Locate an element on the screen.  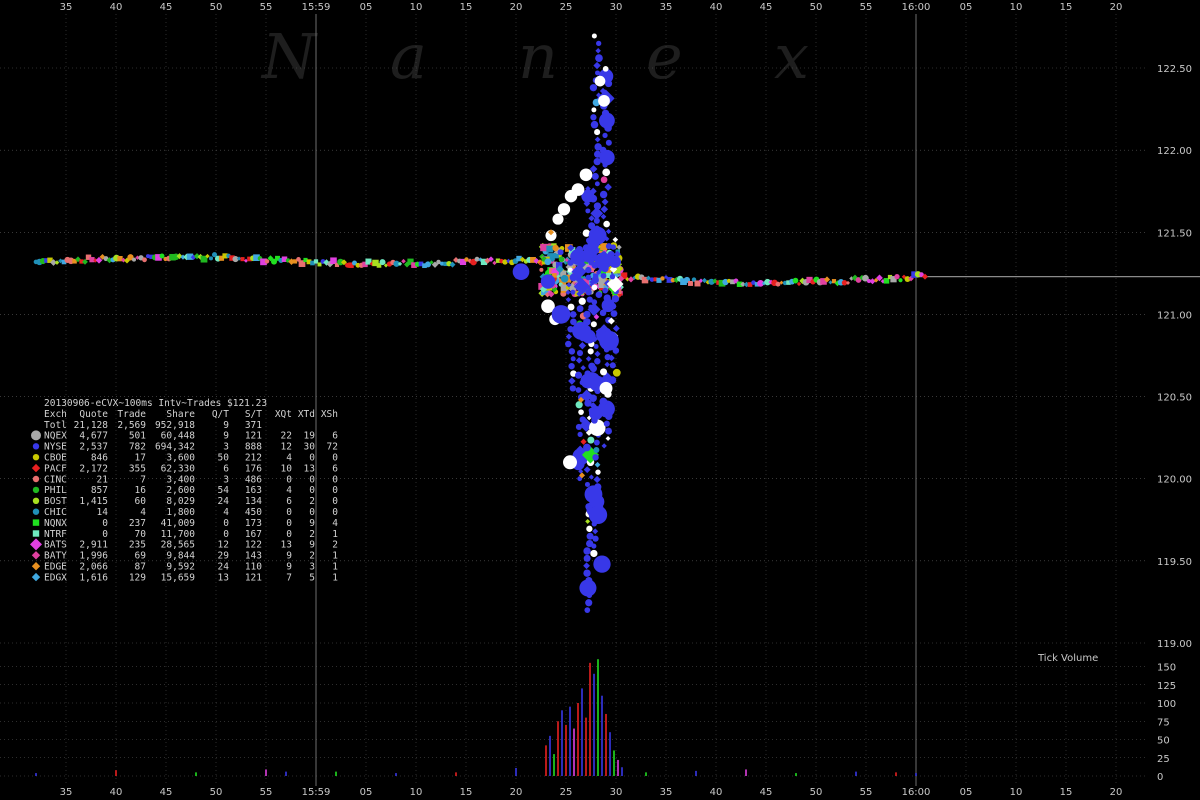
time-tick-label-bottom: 50 is located at coordinates (216, 792).